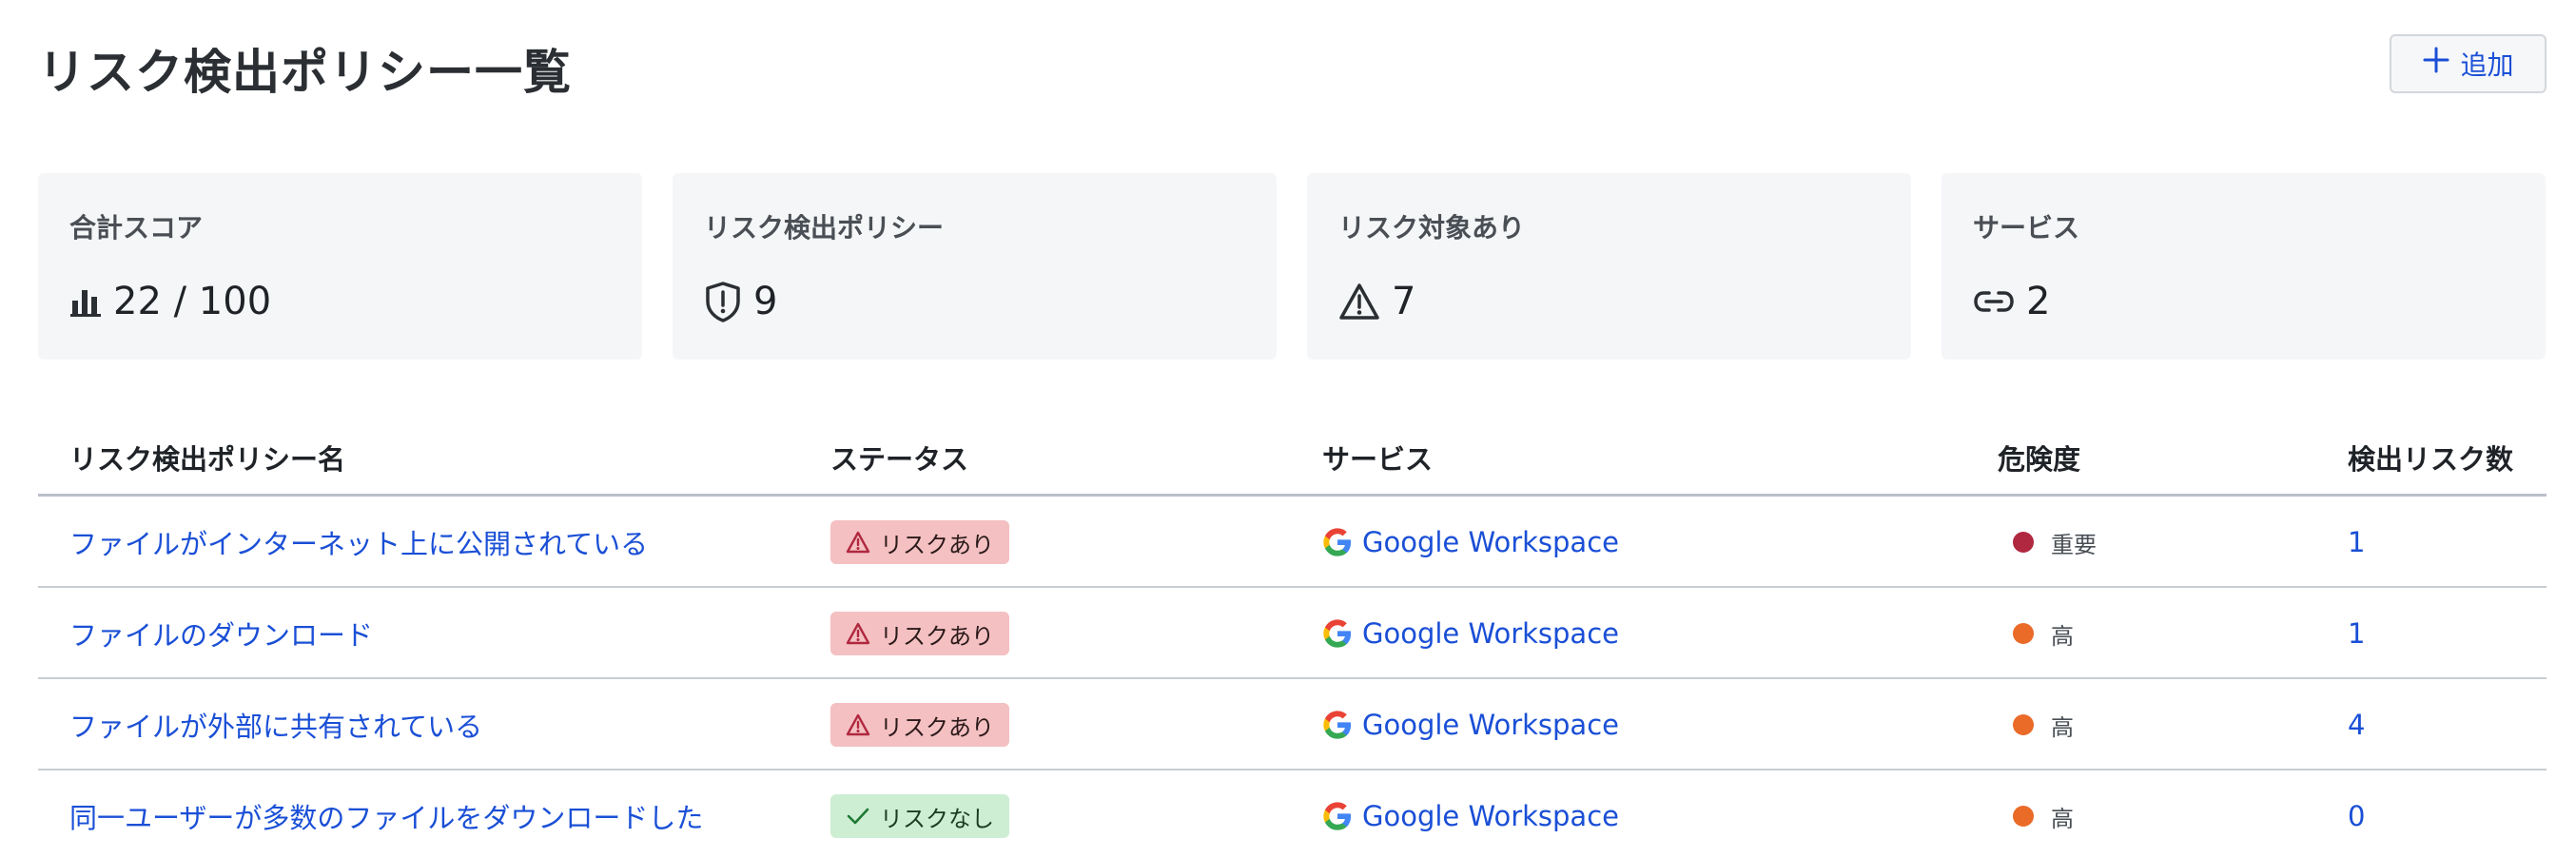 The height and width of the screenshot is (858, 2576). What do you see at coordinates (2487, 65) in the screenshot?
I see `add-button-label: 追加` at bounding box center [2487, 65].